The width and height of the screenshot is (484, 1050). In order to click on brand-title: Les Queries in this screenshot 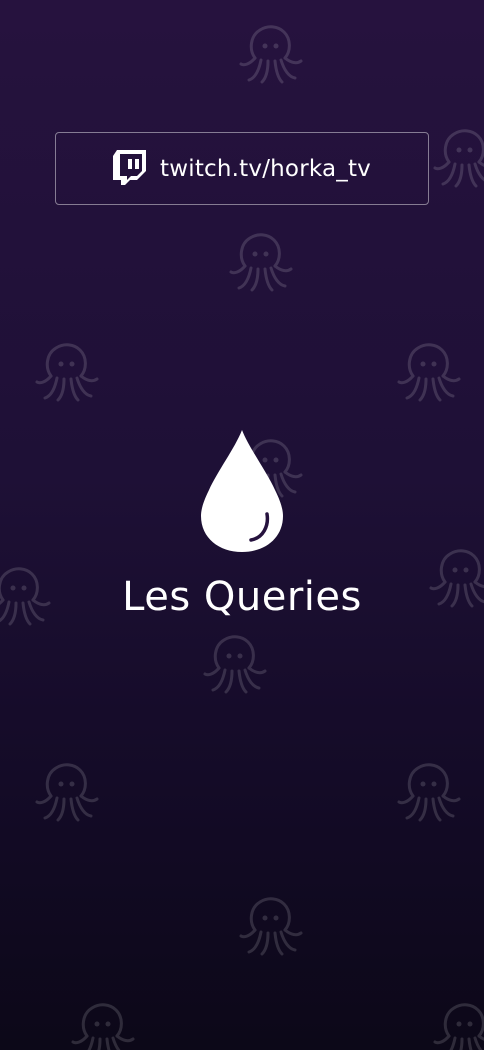, I will do `click(242, 597)`.